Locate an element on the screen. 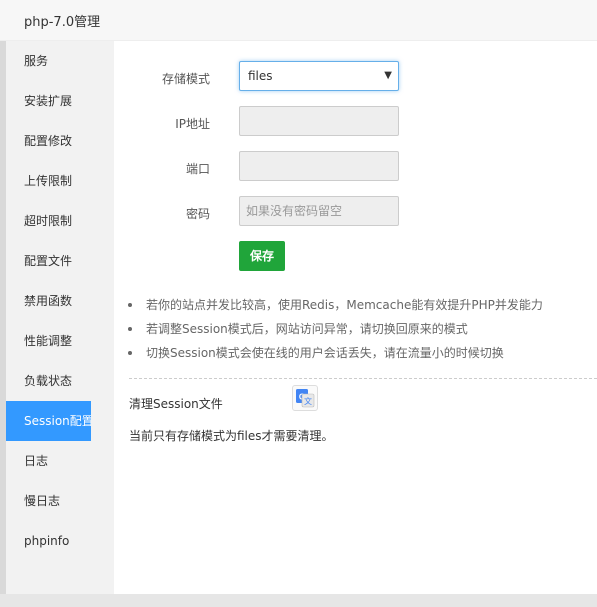 The image size is (597, 607). tip-text: 若调整Session模式后，网站访问异常，请切换回原来的模式 is located at coordinates (307, 329).